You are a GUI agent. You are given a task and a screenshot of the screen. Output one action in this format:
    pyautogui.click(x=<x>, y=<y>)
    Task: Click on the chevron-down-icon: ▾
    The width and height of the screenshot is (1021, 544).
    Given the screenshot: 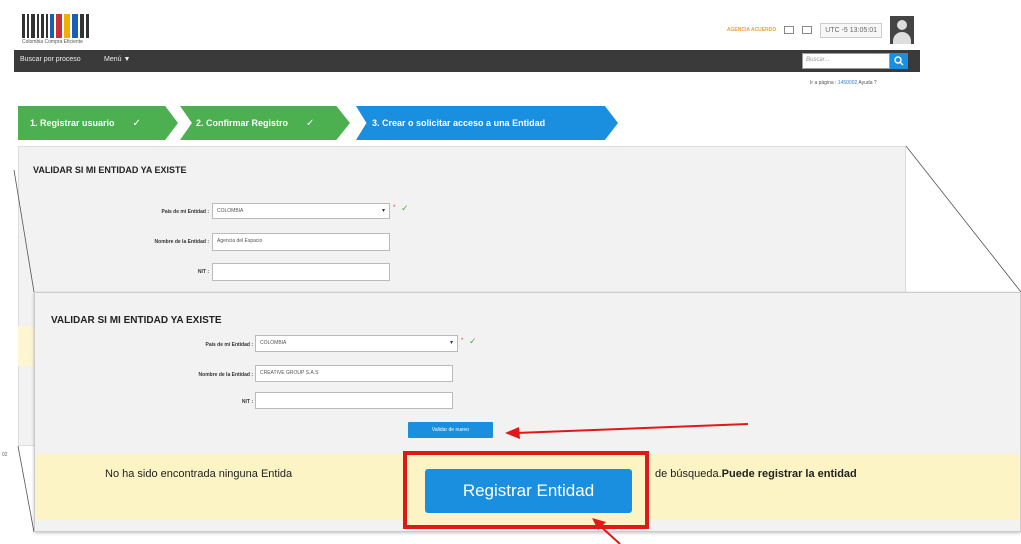 What is the action you would take?
    pyautogui.click(x=451, y=343)
    